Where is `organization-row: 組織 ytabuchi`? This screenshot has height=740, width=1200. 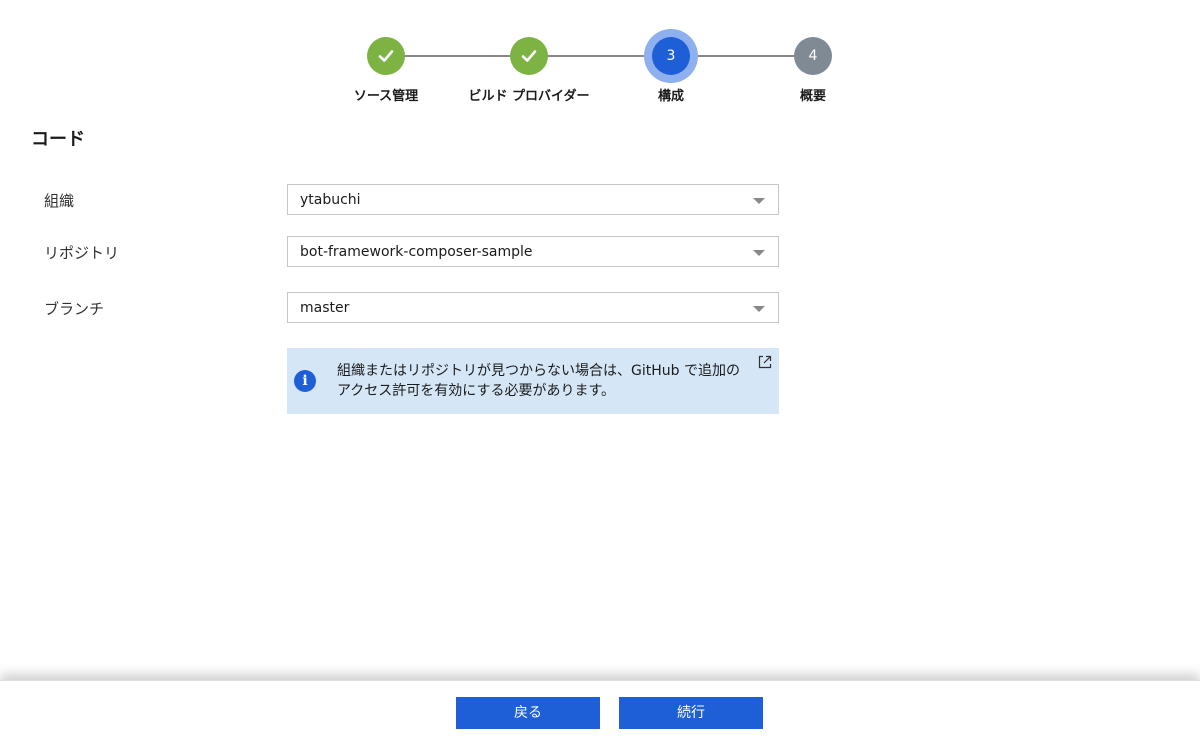 organization-row: 組織 ytabuchi is located at coordinates (600, 200).